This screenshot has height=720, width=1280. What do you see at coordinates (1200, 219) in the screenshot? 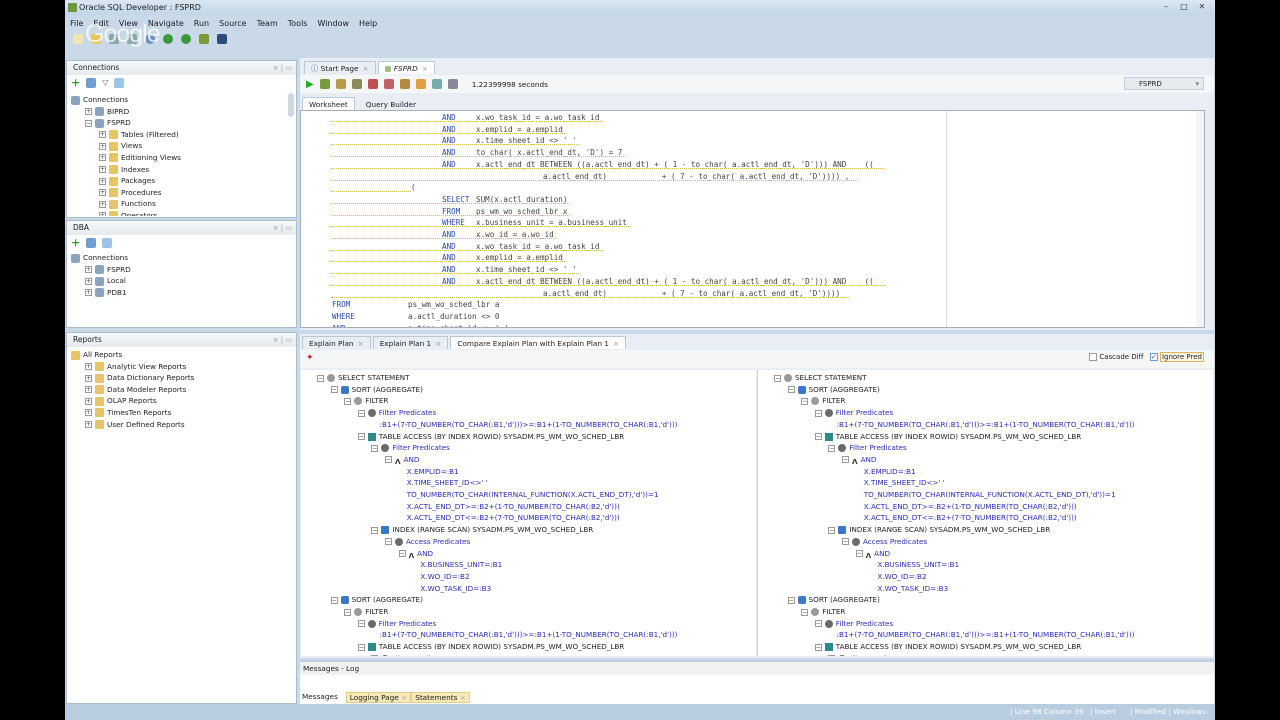
I see `editor-scrollbar` at bounding box center [1200, 219].